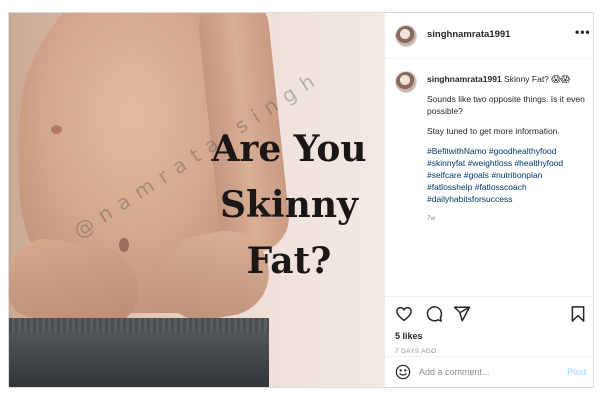  Describe the element at coordinates (501, 187) in the screenshot. I see `hashtag: #fatlosscoach` at that location.